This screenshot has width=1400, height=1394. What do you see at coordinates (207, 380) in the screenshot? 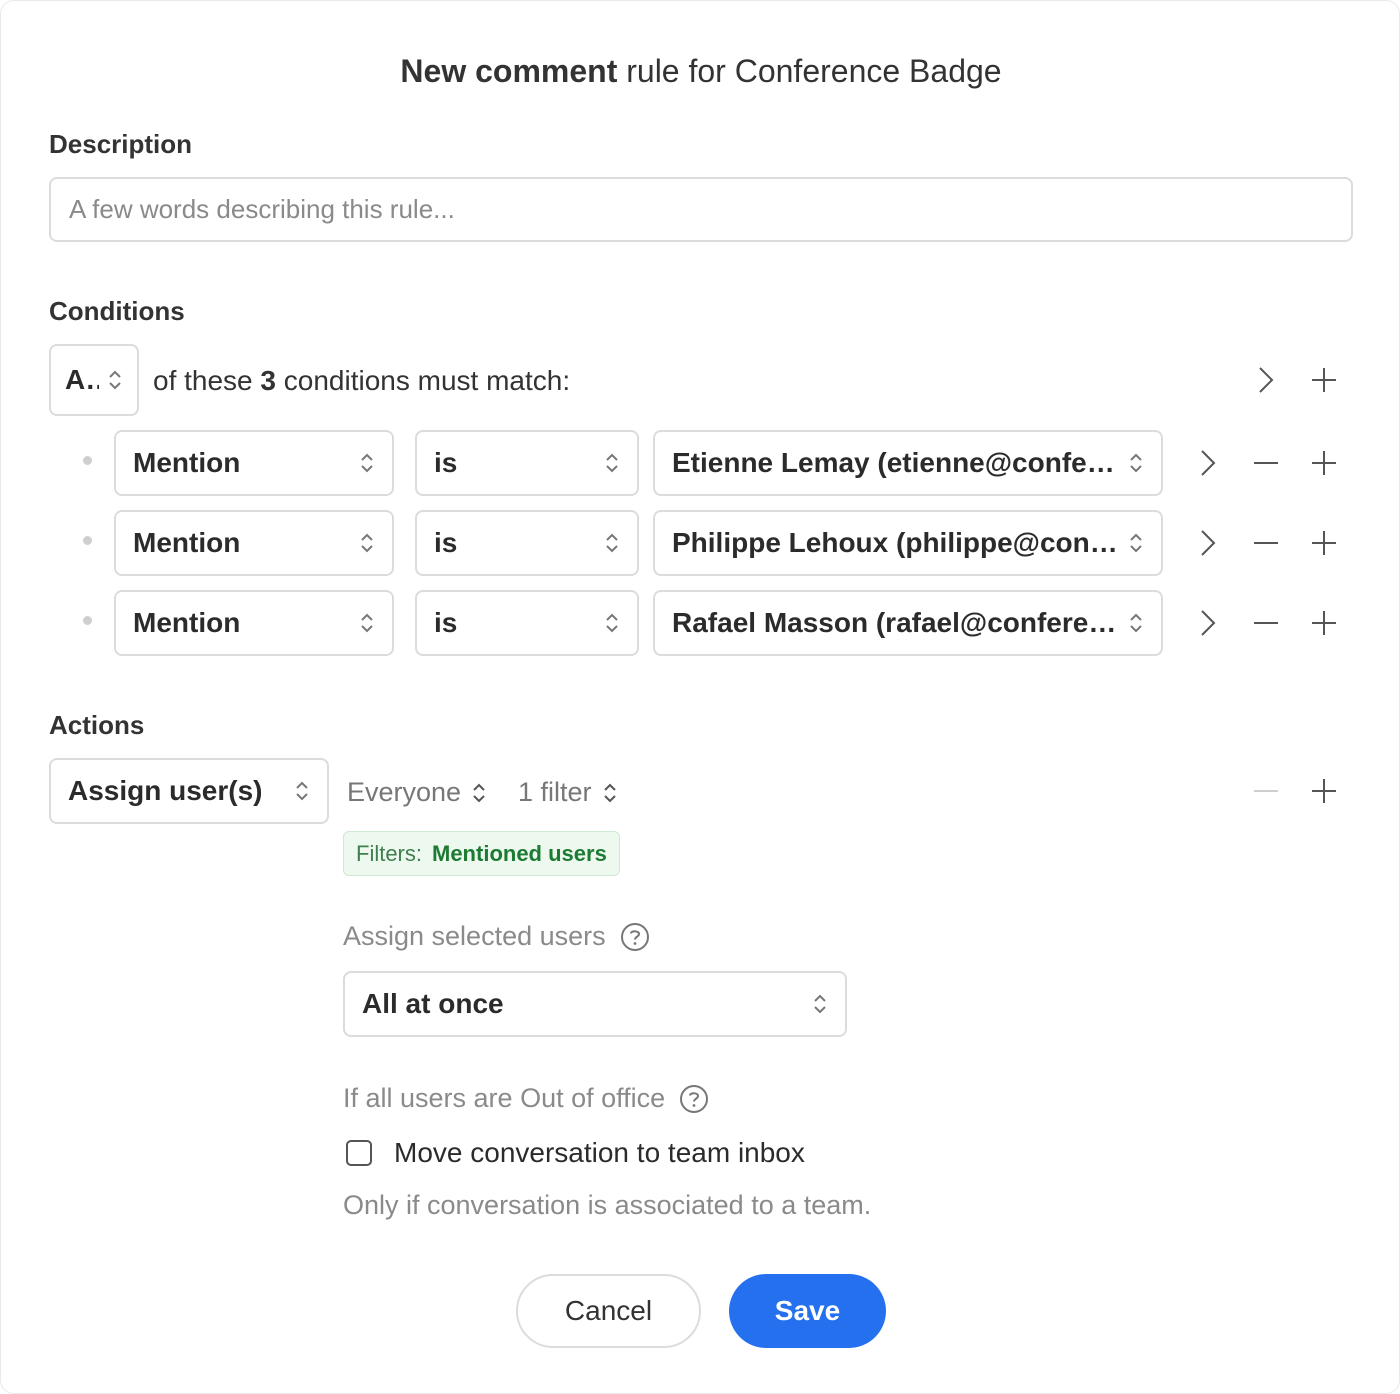
I see `summary-pre: of these` at bounding box center [207, 380].